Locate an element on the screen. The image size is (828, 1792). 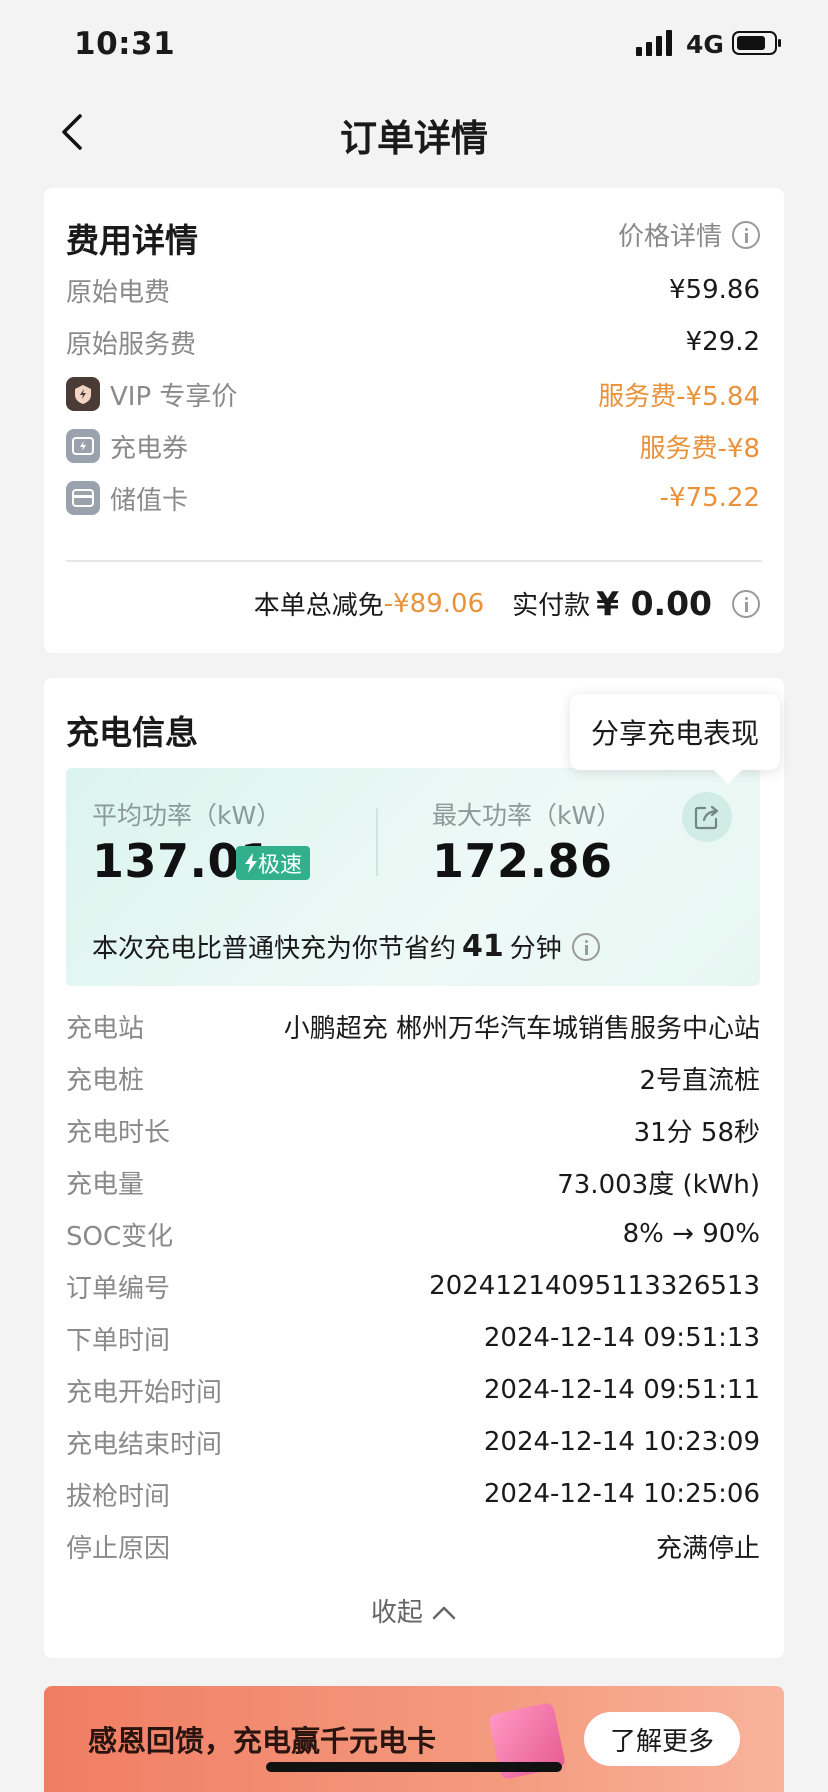
charge-row-start-time: 充电开始时间 2024-12-14 09:51:11 is located at coordinates (413, 1390).